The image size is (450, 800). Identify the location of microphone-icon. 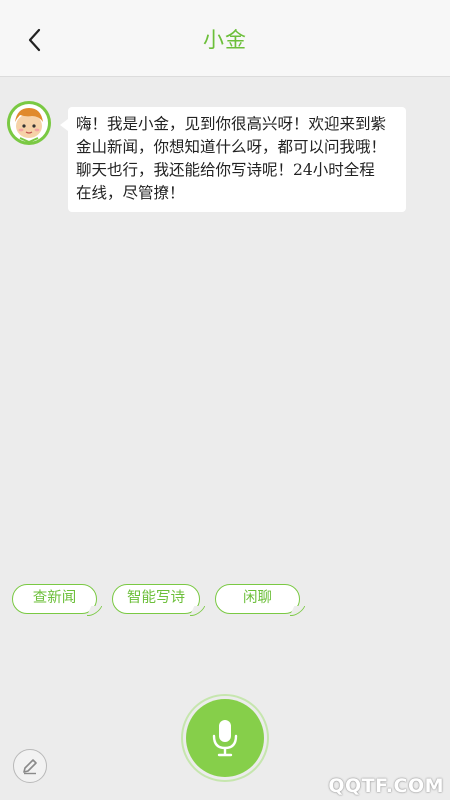
(225, 738).